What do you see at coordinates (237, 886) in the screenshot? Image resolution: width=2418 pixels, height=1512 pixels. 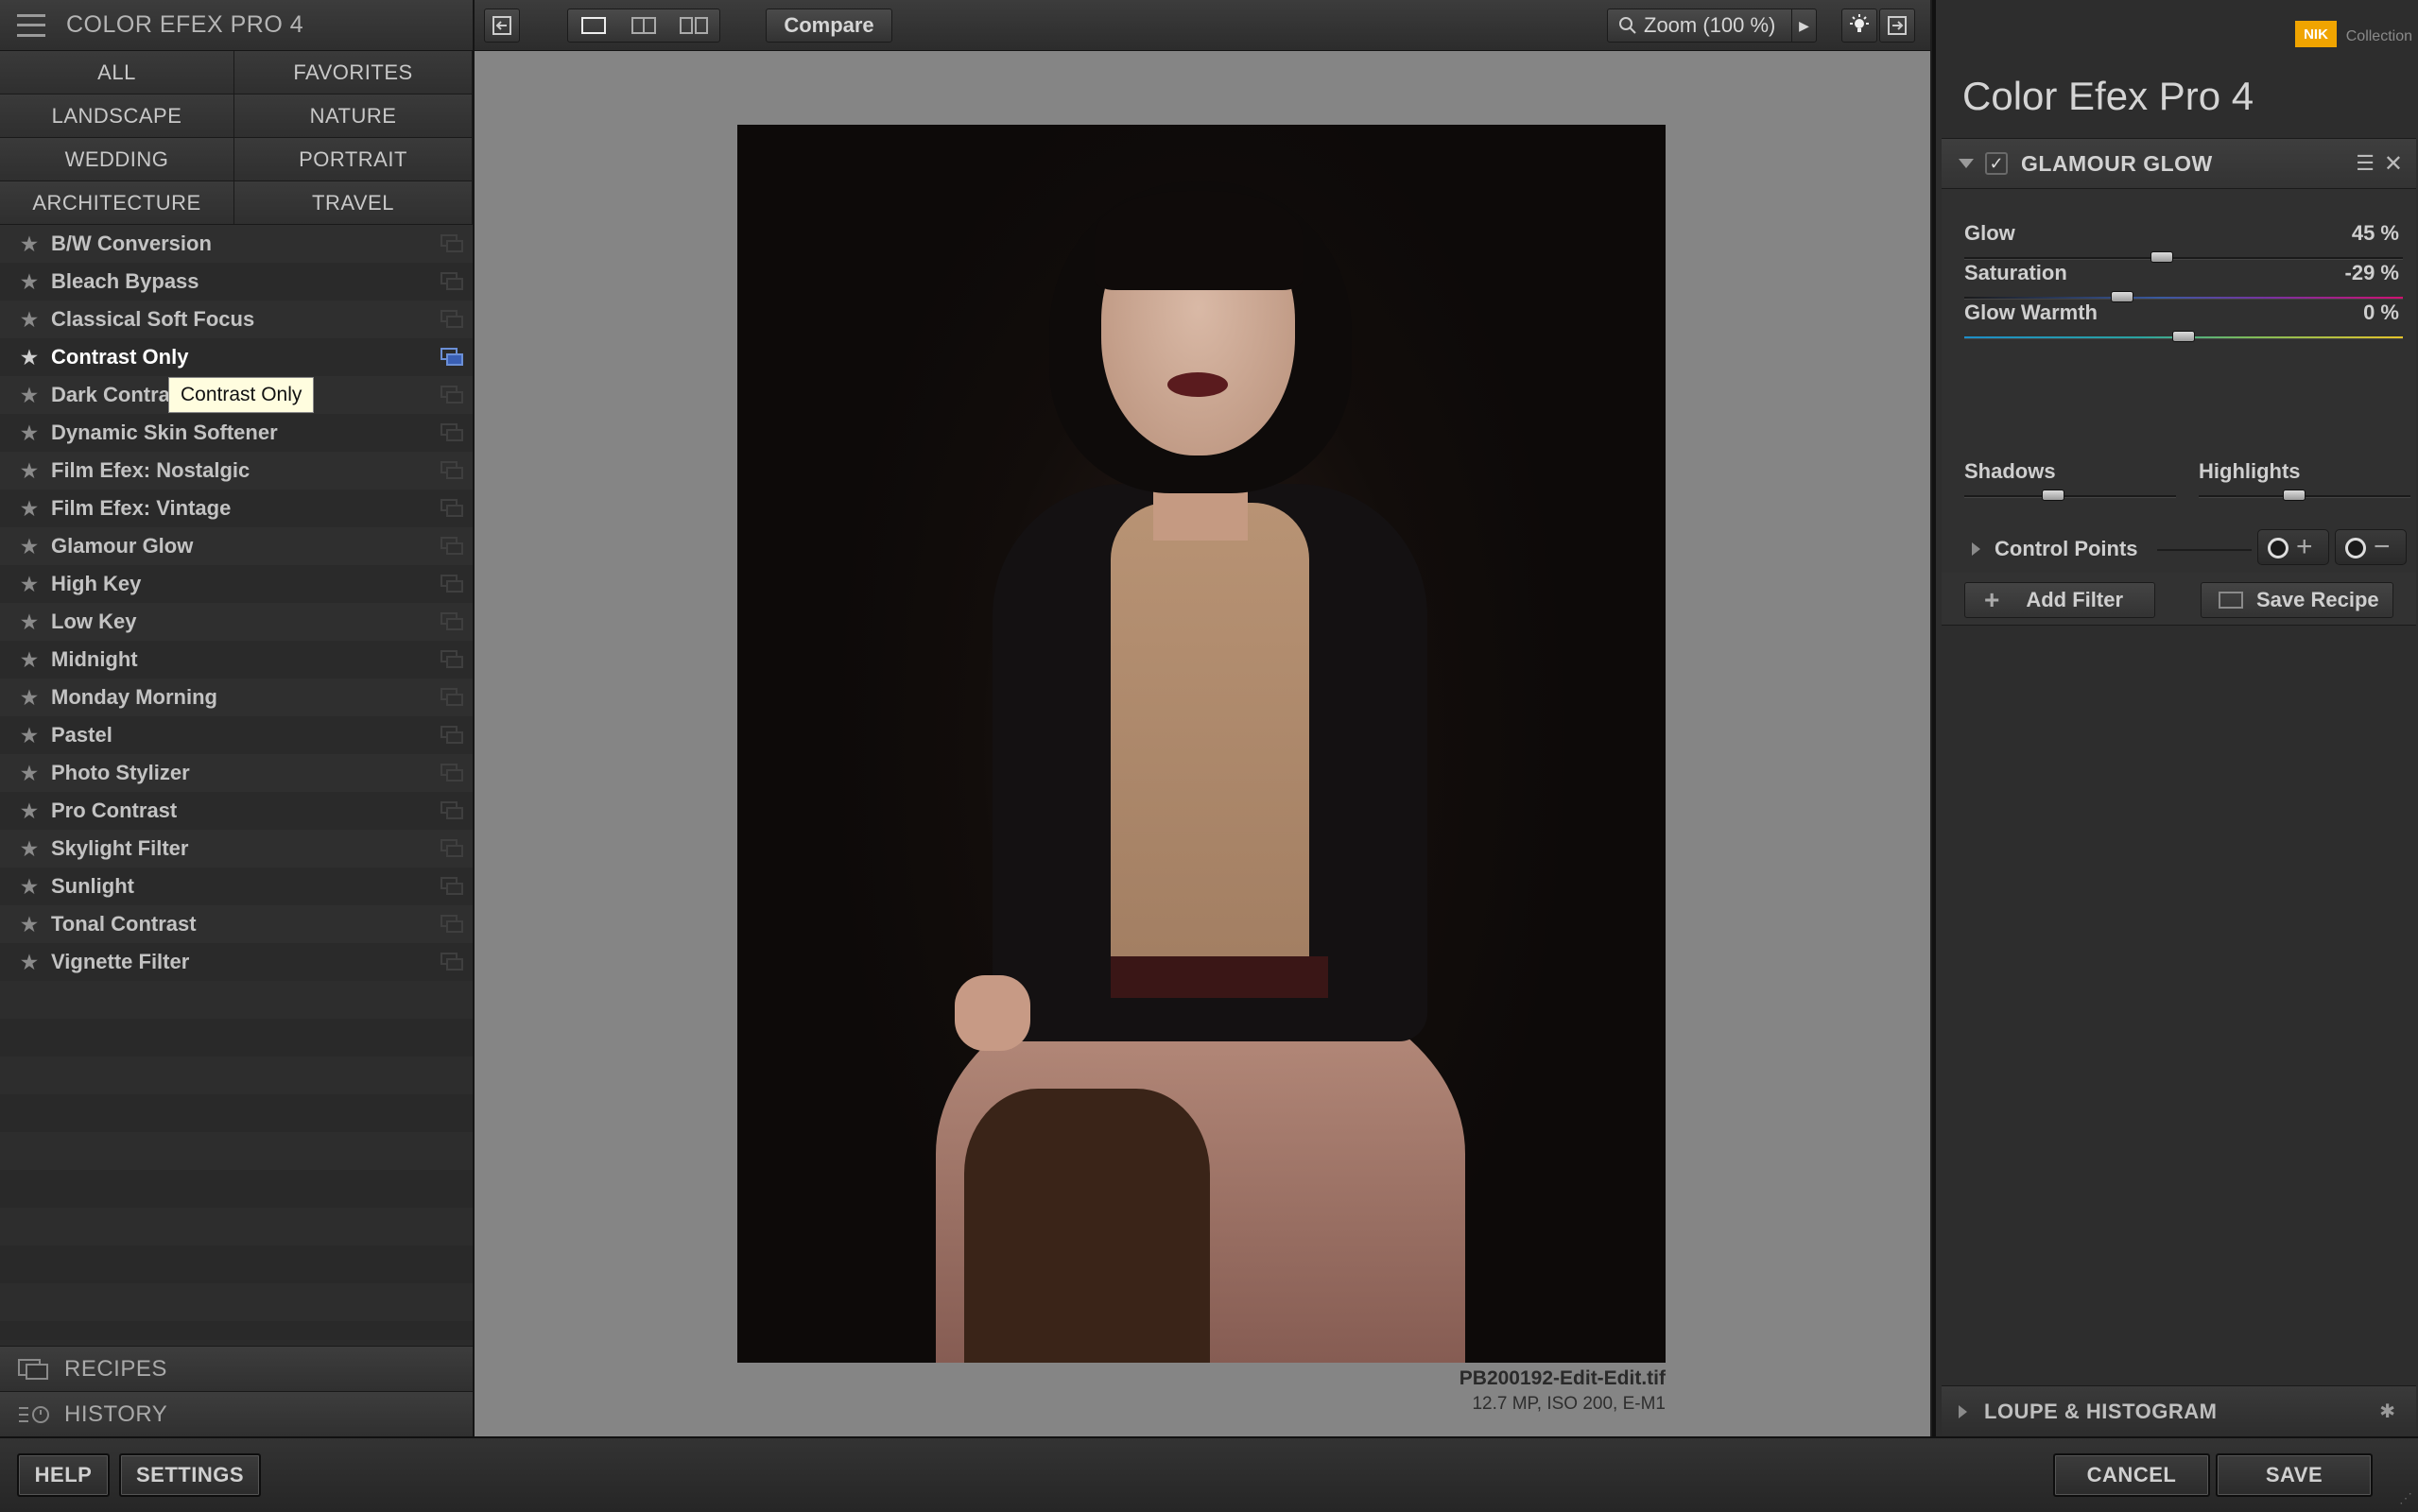 I see `filter-item: ★ Sunlight` at bounding box center [237, 886].